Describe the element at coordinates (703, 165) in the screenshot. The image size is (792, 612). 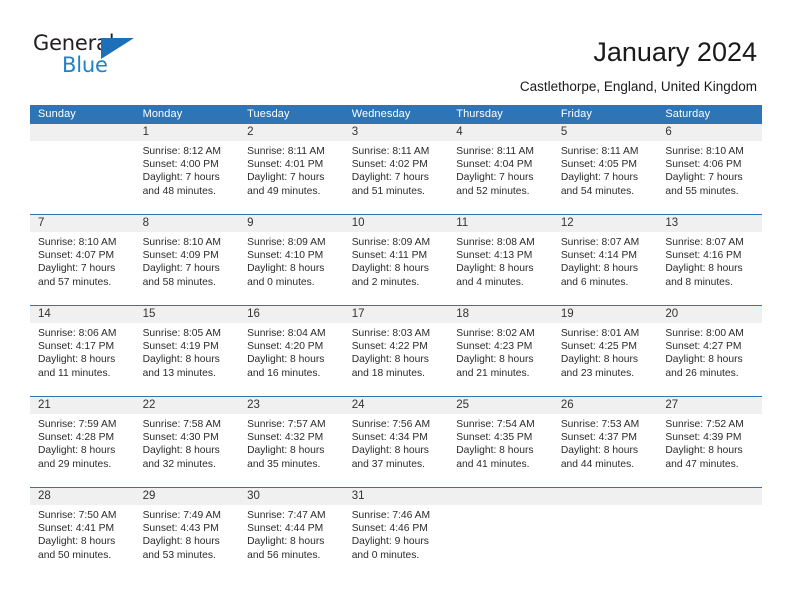
I see `sunset-text: Sunset: 4:06 PM` at that location.